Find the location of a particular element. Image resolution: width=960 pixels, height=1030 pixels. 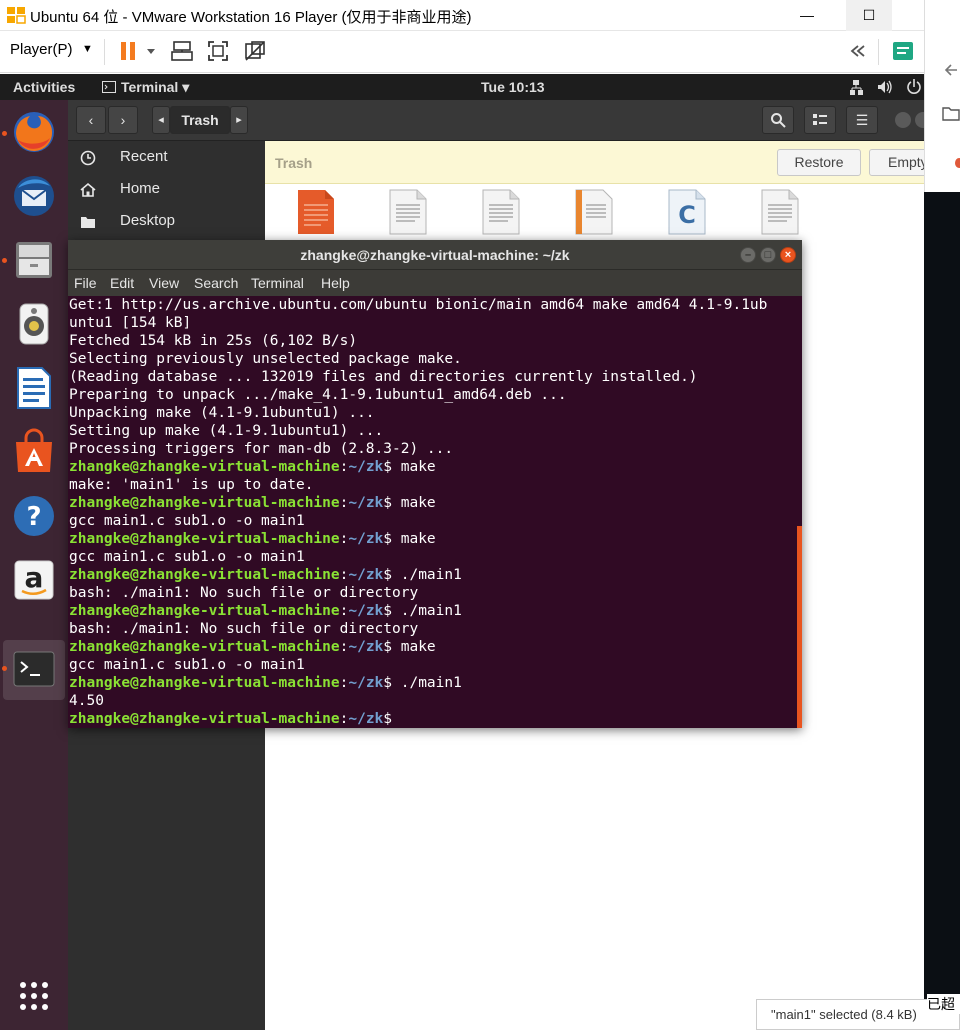

sidebar-item-desktop: Desktop is located at coordinates (166, 222).